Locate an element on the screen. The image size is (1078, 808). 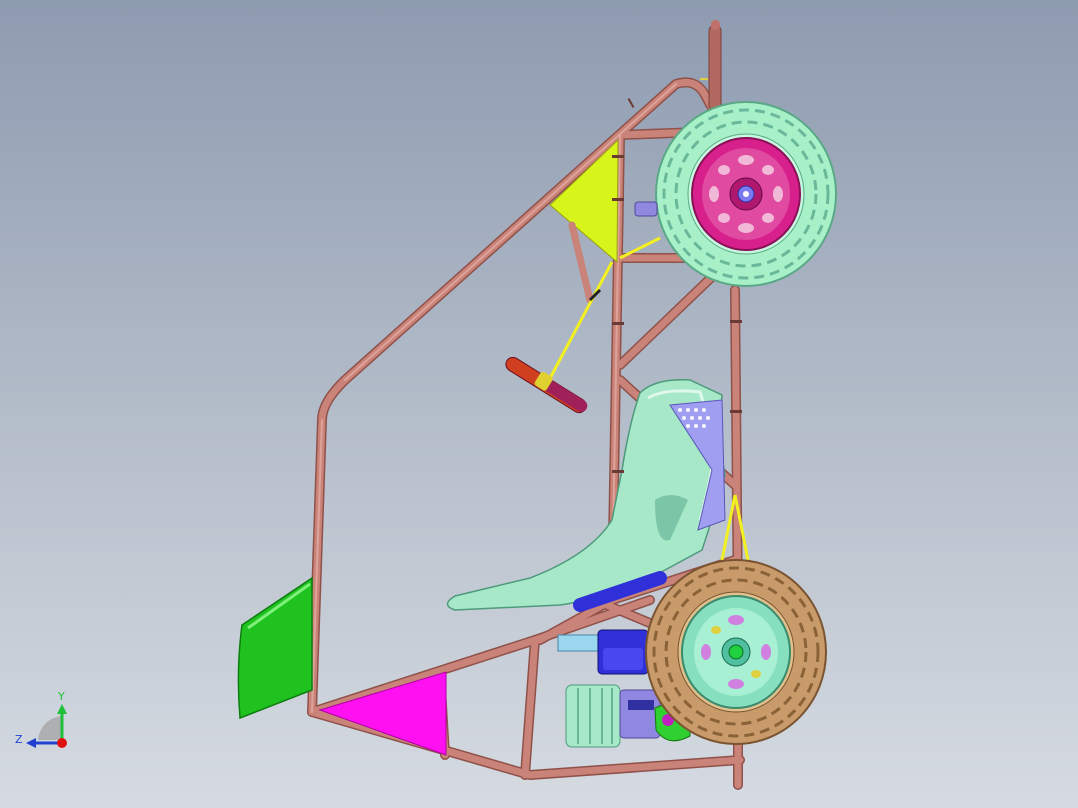
nose-panel is located at coordinates (275, 648).